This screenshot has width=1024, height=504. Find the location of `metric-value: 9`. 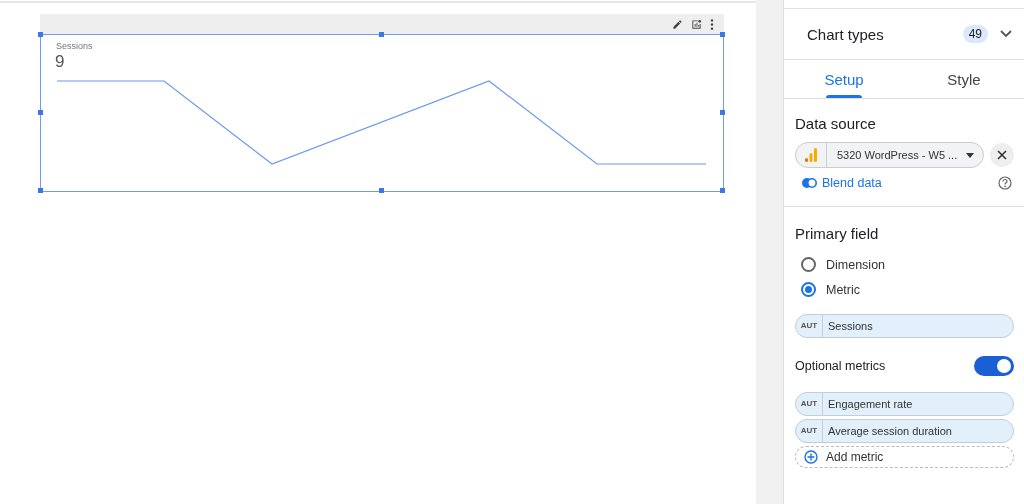

metric-value: 9 is located at coordinates (60, 62).